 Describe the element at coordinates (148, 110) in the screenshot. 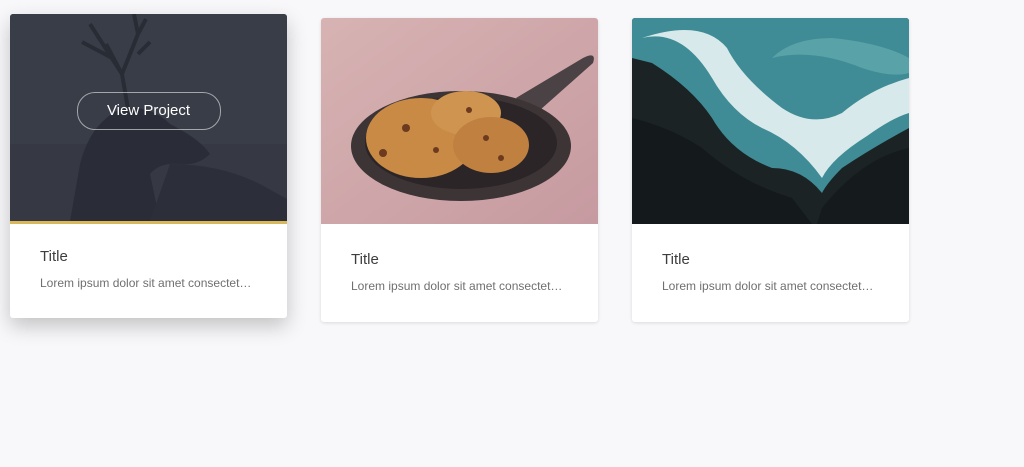

I see `view-project-button: View Project` at that location.